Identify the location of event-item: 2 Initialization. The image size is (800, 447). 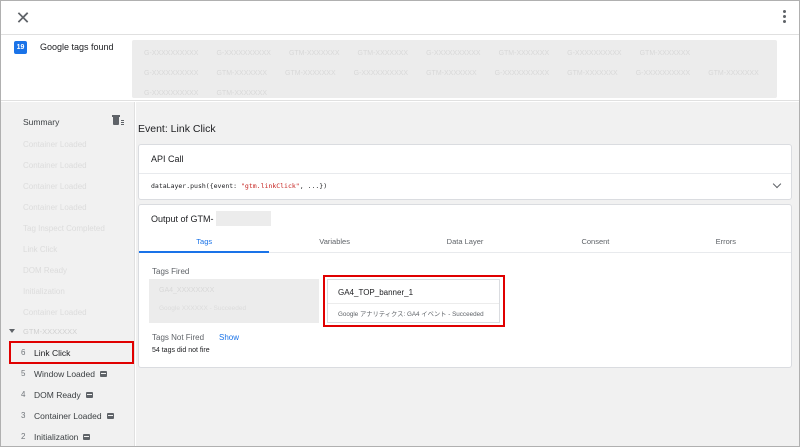
(67, 436).